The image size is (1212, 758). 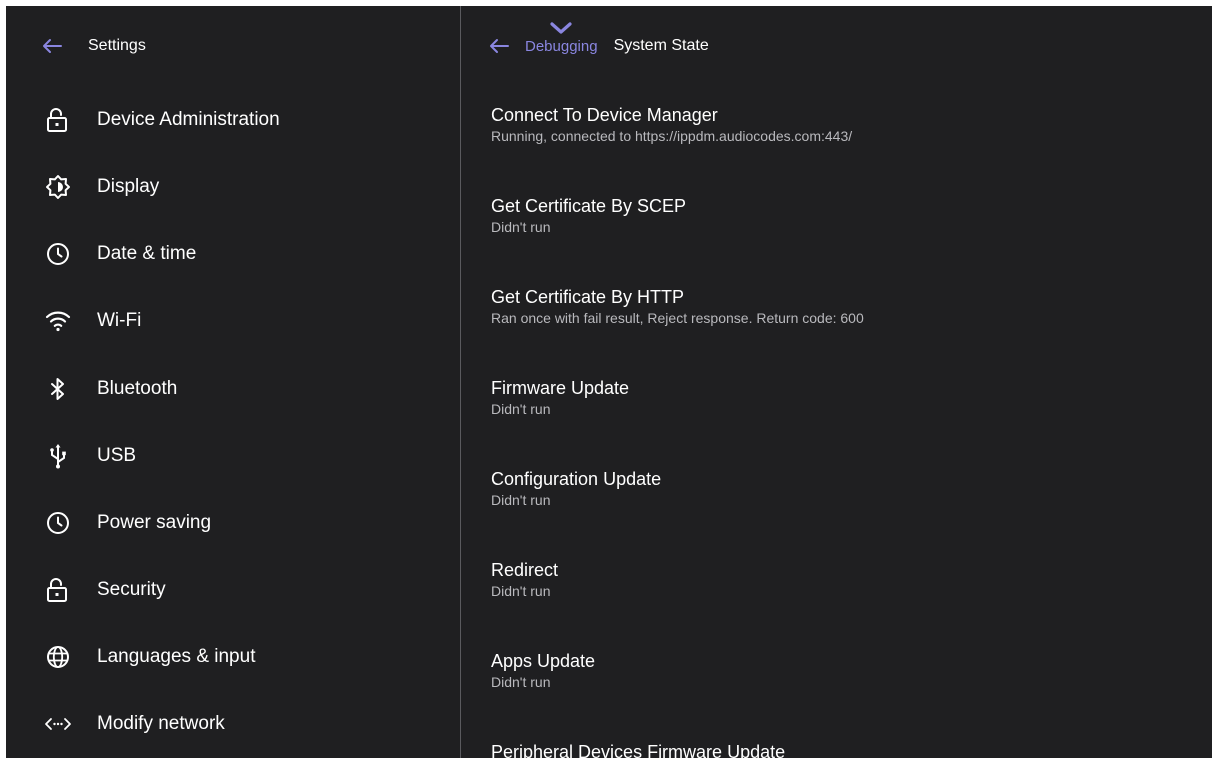 What do you see at coordinates (131, 589) in the screenshot?
I see `menu-item-label: Security` at bounding box center [131, 589].